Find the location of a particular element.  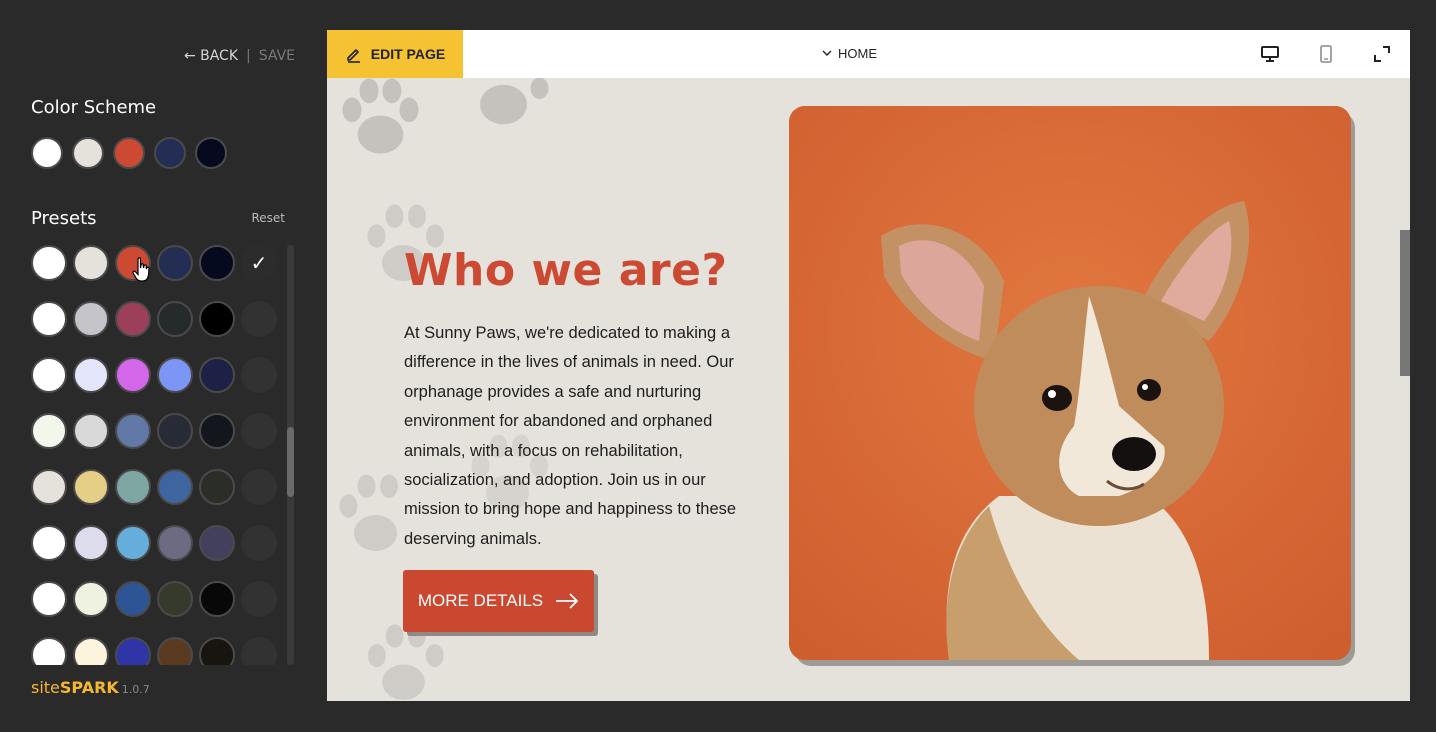

preview-scrollbar is located at coordinates (1405, 303).